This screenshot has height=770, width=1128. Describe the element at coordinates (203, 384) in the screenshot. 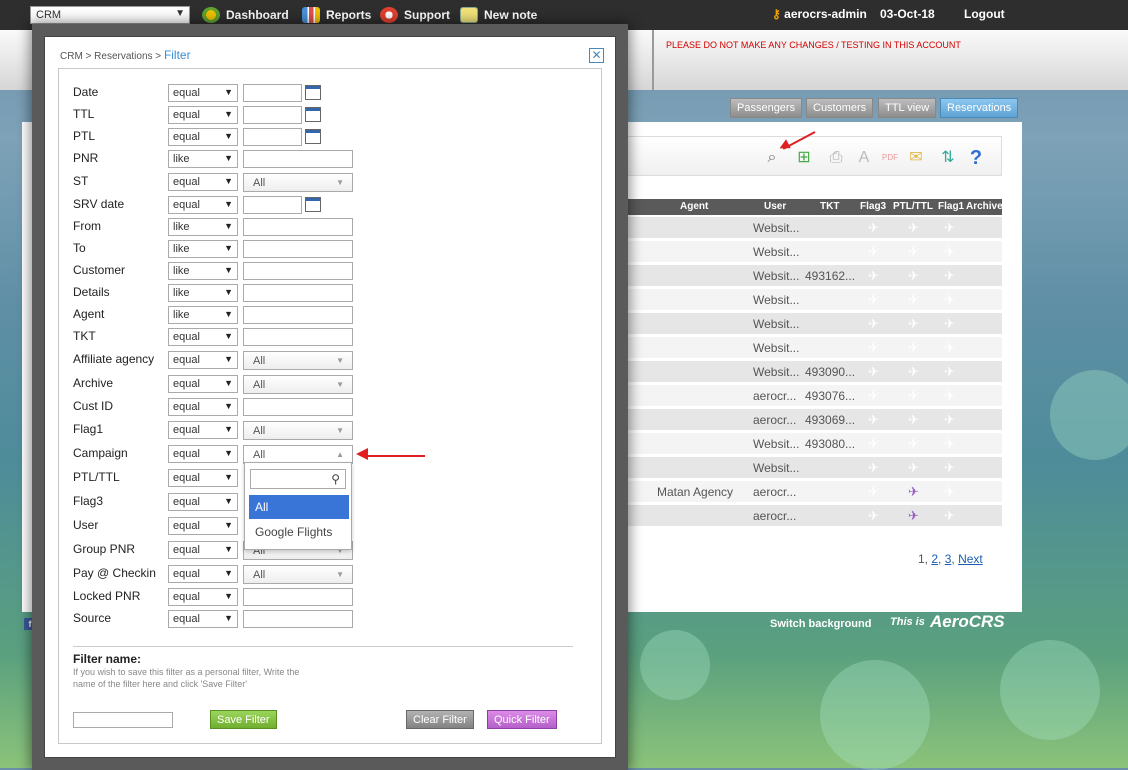

I see `operator-select-archive: equal ▼` at that location.